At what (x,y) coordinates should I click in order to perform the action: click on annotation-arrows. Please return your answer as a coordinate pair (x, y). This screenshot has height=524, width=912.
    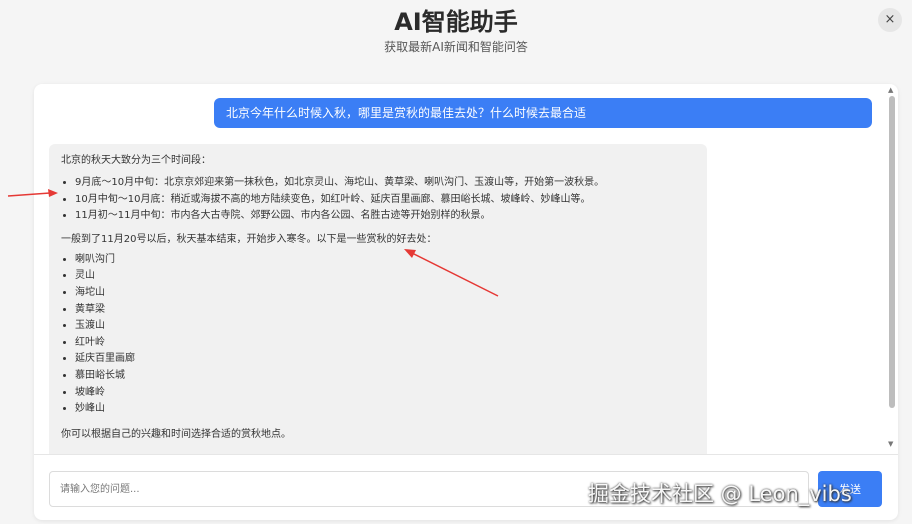
    Looking at the image, I should click on (253, 243).